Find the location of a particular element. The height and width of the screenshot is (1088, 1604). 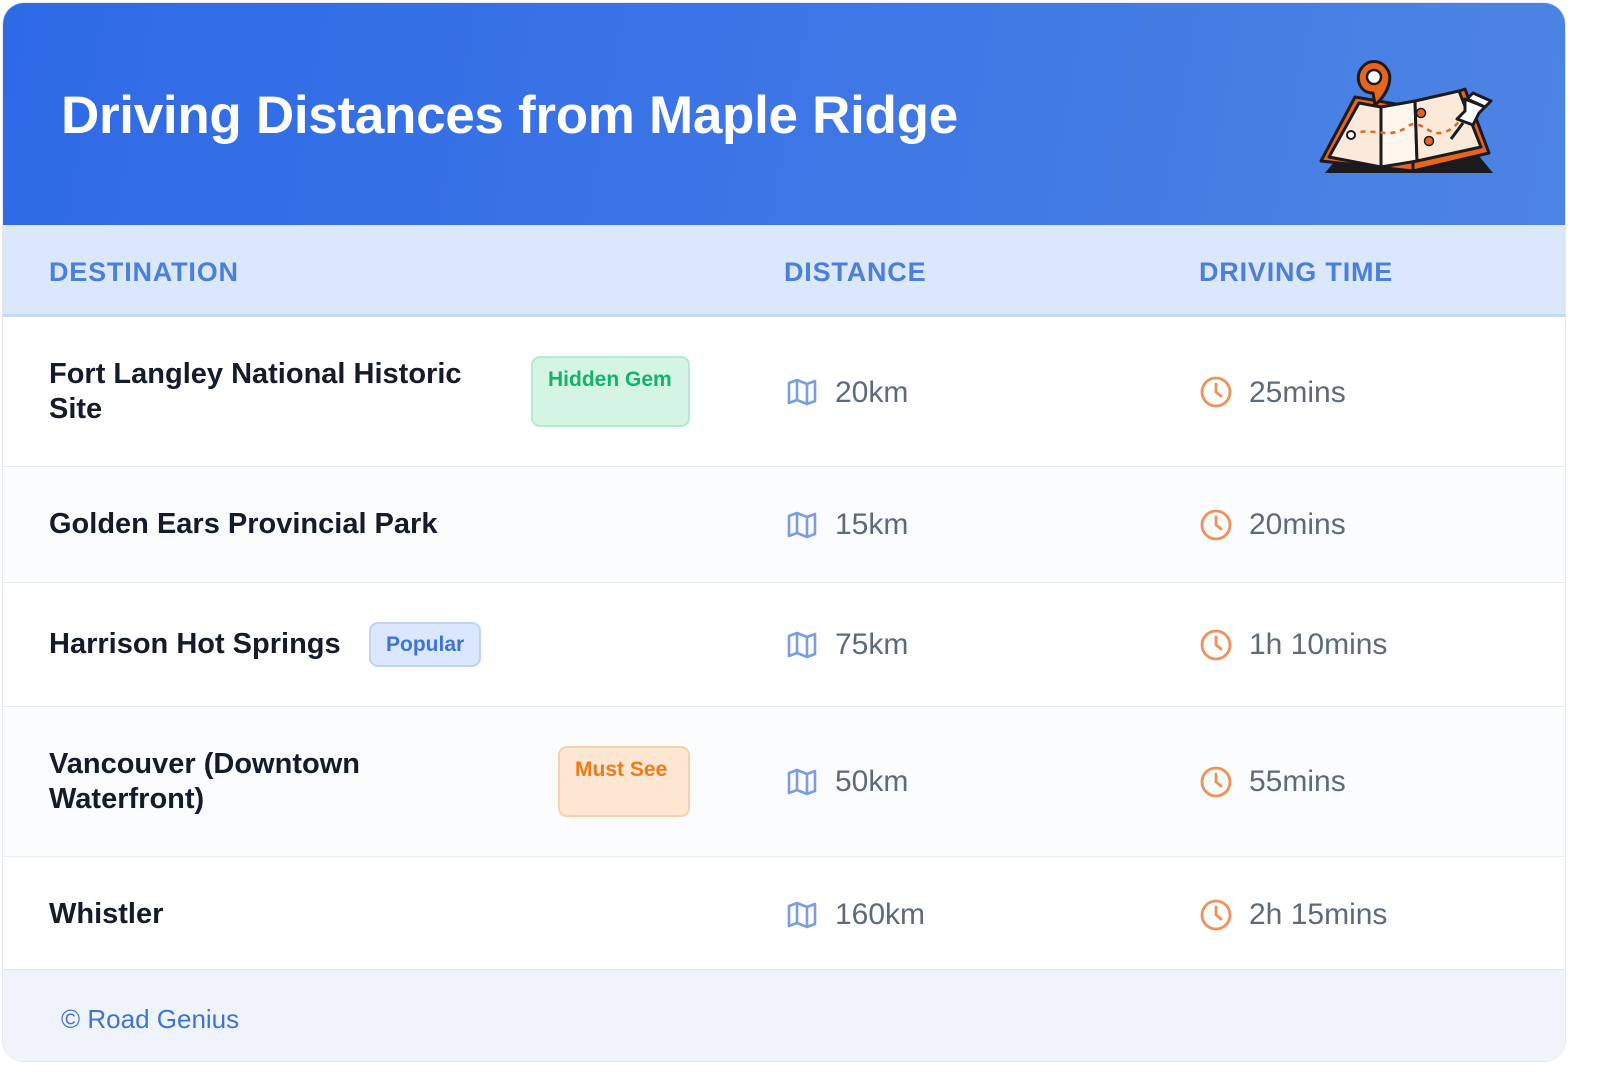

driving-time-value: 1h 10mins is located at coordinates (1318, 644).